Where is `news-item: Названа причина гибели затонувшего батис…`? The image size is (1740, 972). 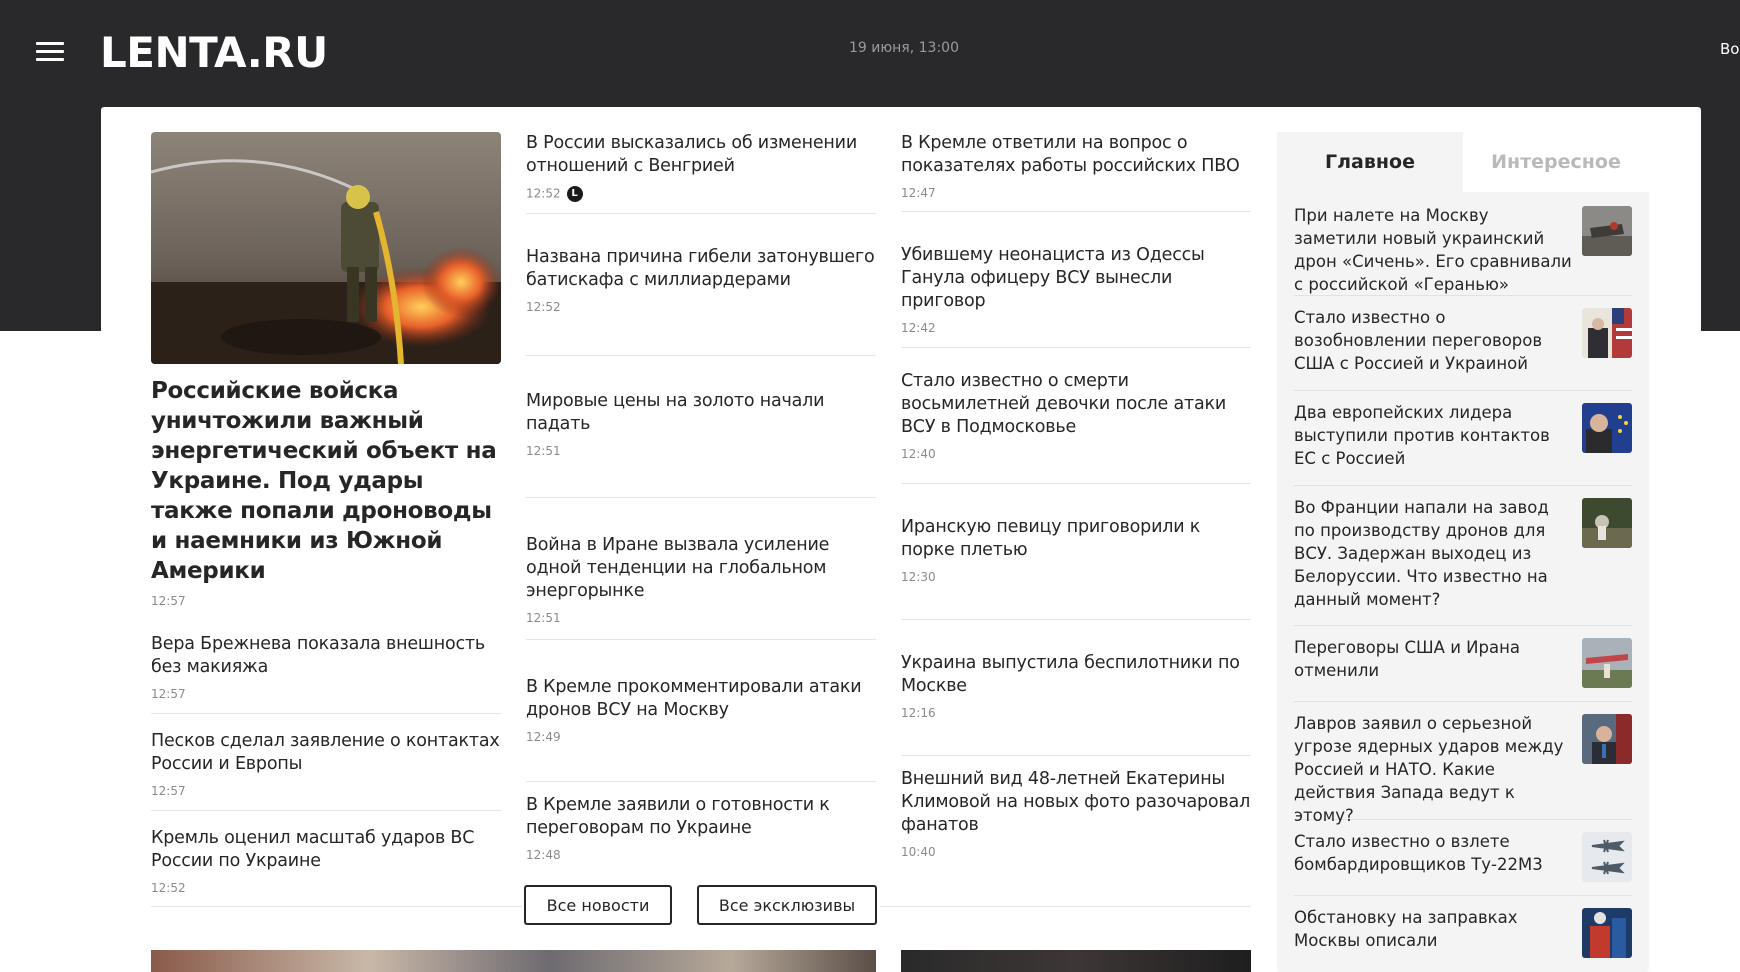 news-item: Названа причина гибели затонувшего батис… is located at coordinates (701, 285).